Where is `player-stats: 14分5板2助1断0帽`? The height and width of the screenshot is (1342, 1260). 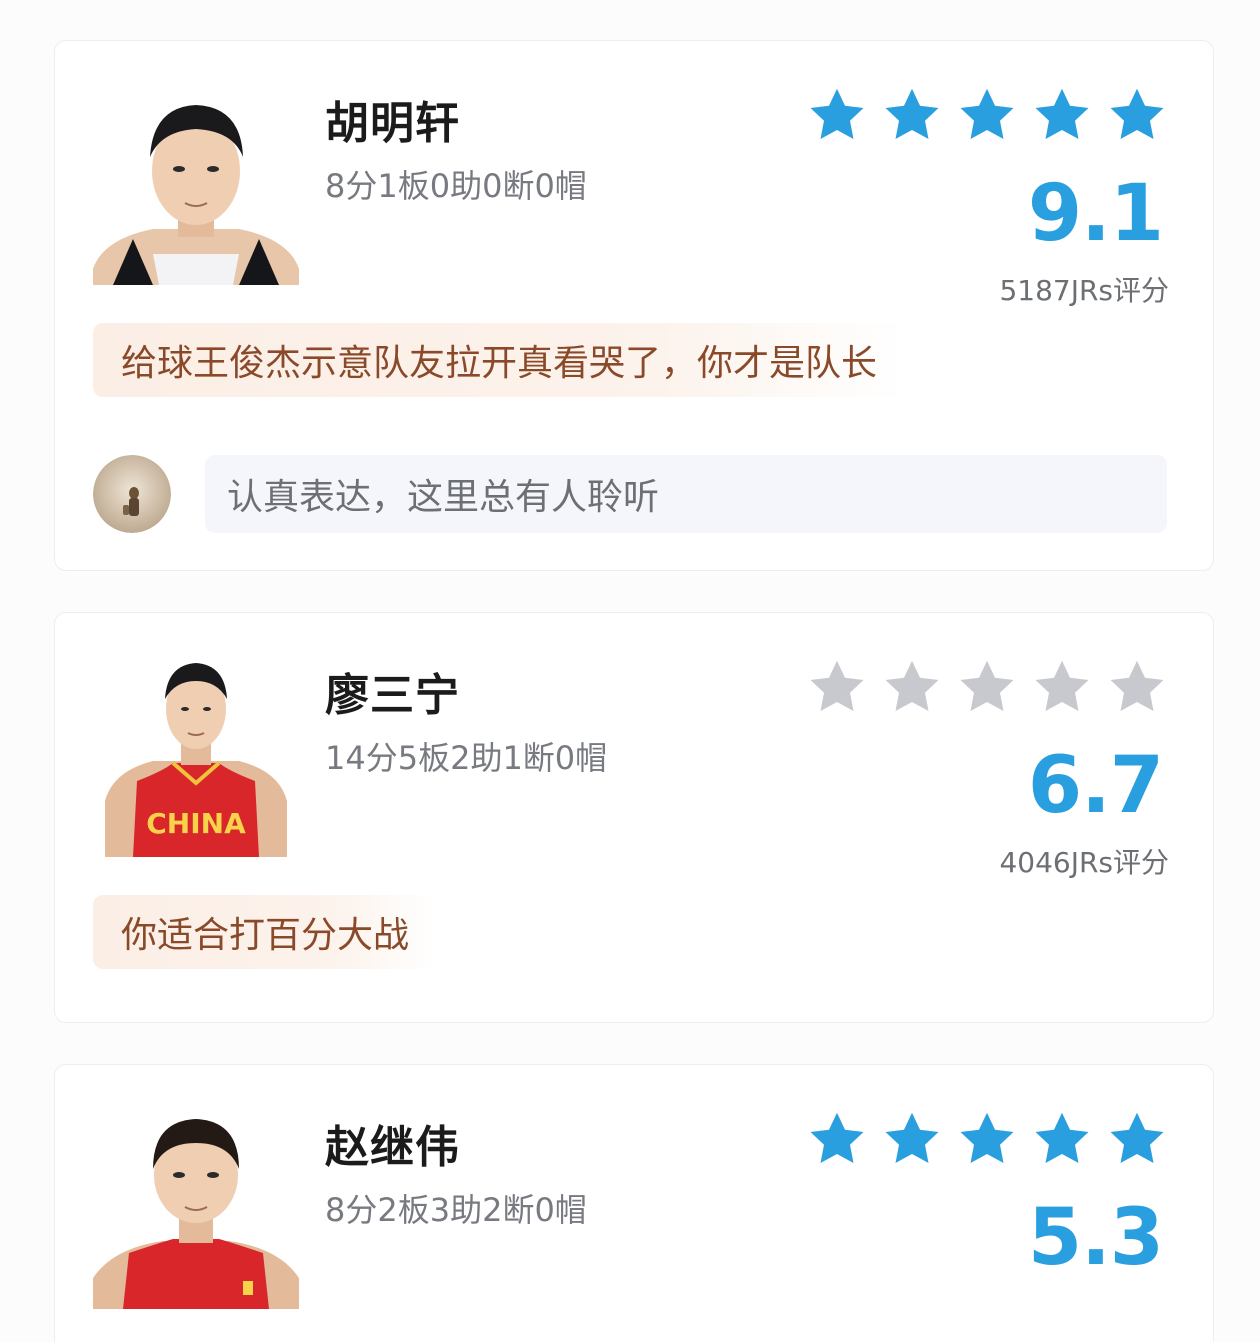 player-stats: 14分5板2助1断0帽 is located at coordinates (466, 758).